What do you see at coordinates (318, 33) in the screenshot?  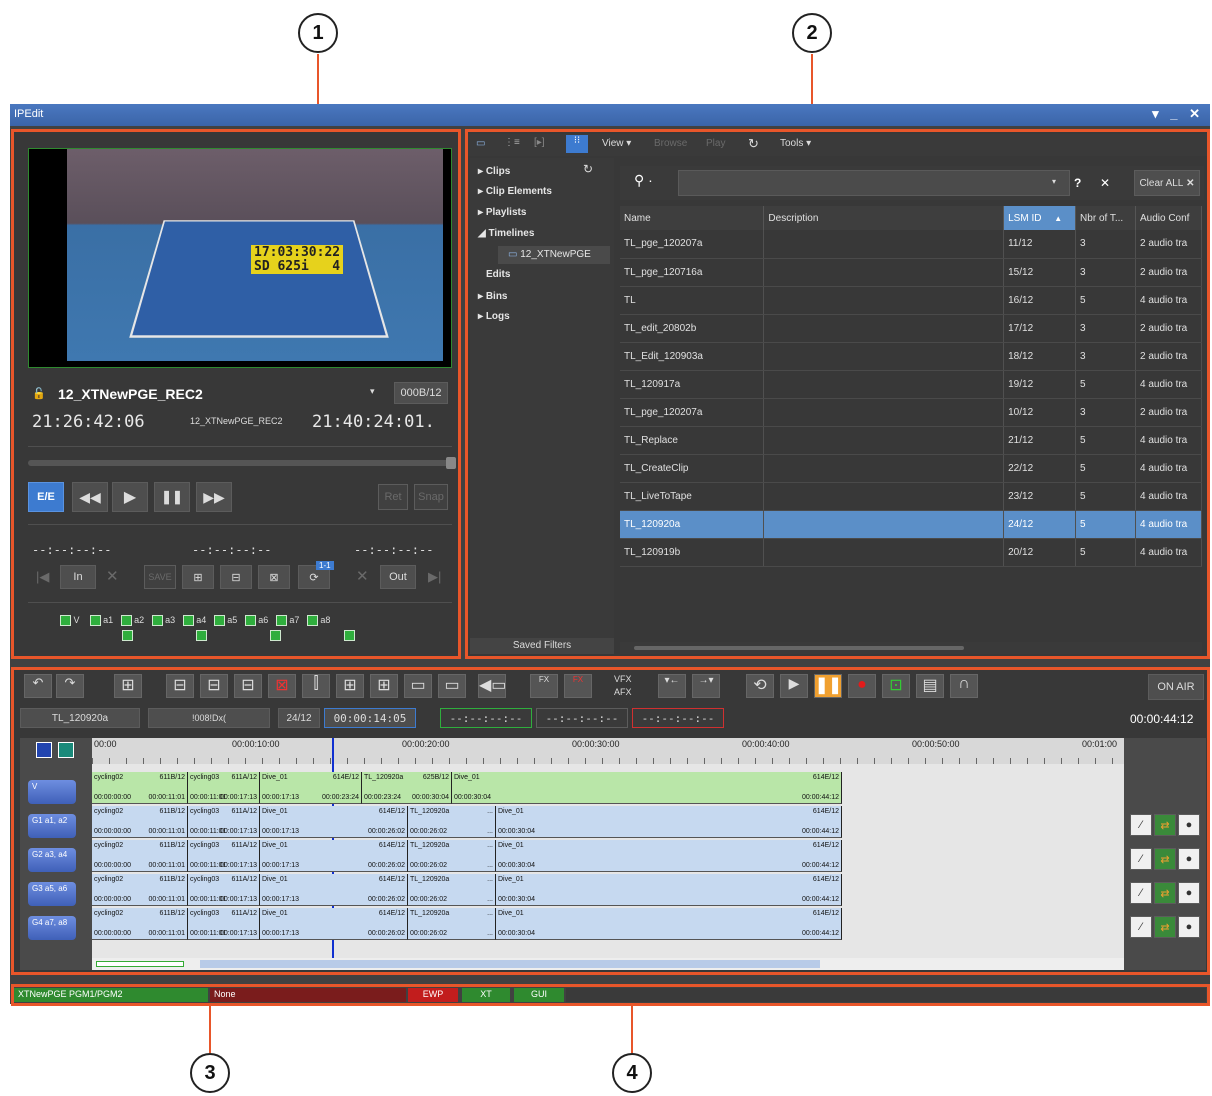 I see `callout-1: 1` at bounding box center [318, 33].